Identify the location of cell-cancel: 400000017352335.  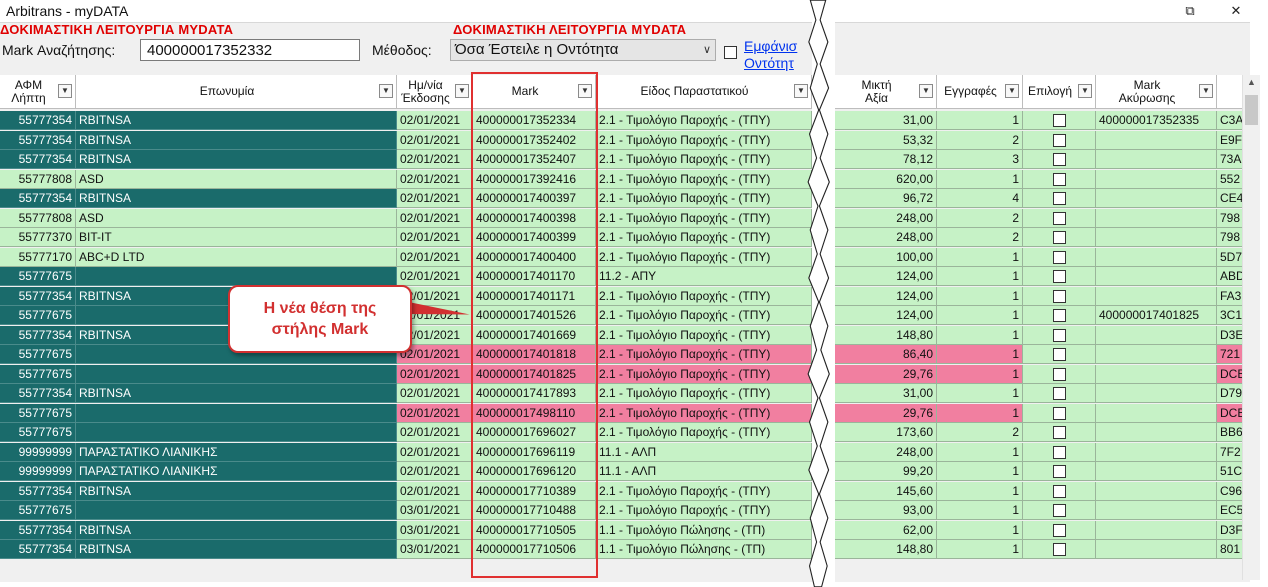
(1156, 120).